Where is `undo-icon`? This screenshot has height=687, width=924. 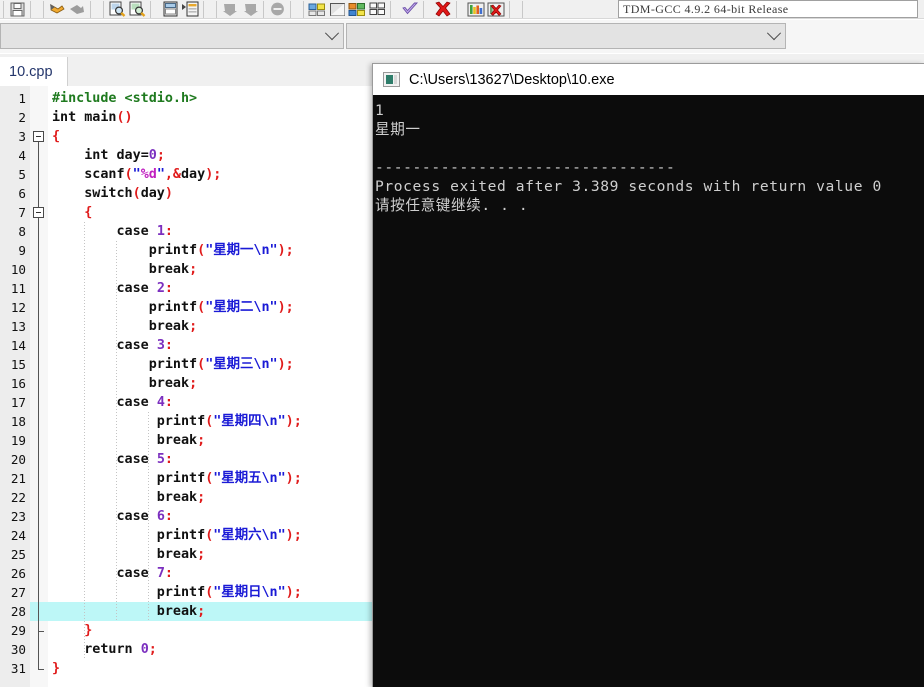
undo-icon is located at coordinates (57, 9).